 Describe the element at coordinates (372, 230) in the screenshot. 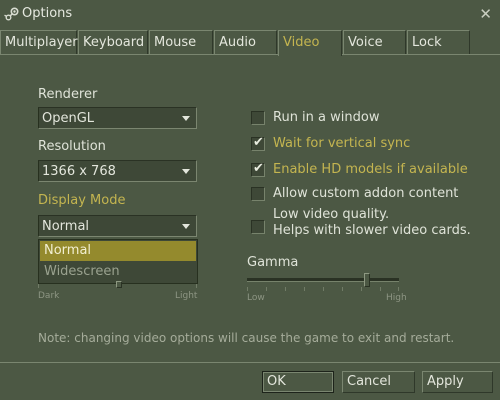

I see `low-quality-label-line2: Helps with slower video cards.` at that location.